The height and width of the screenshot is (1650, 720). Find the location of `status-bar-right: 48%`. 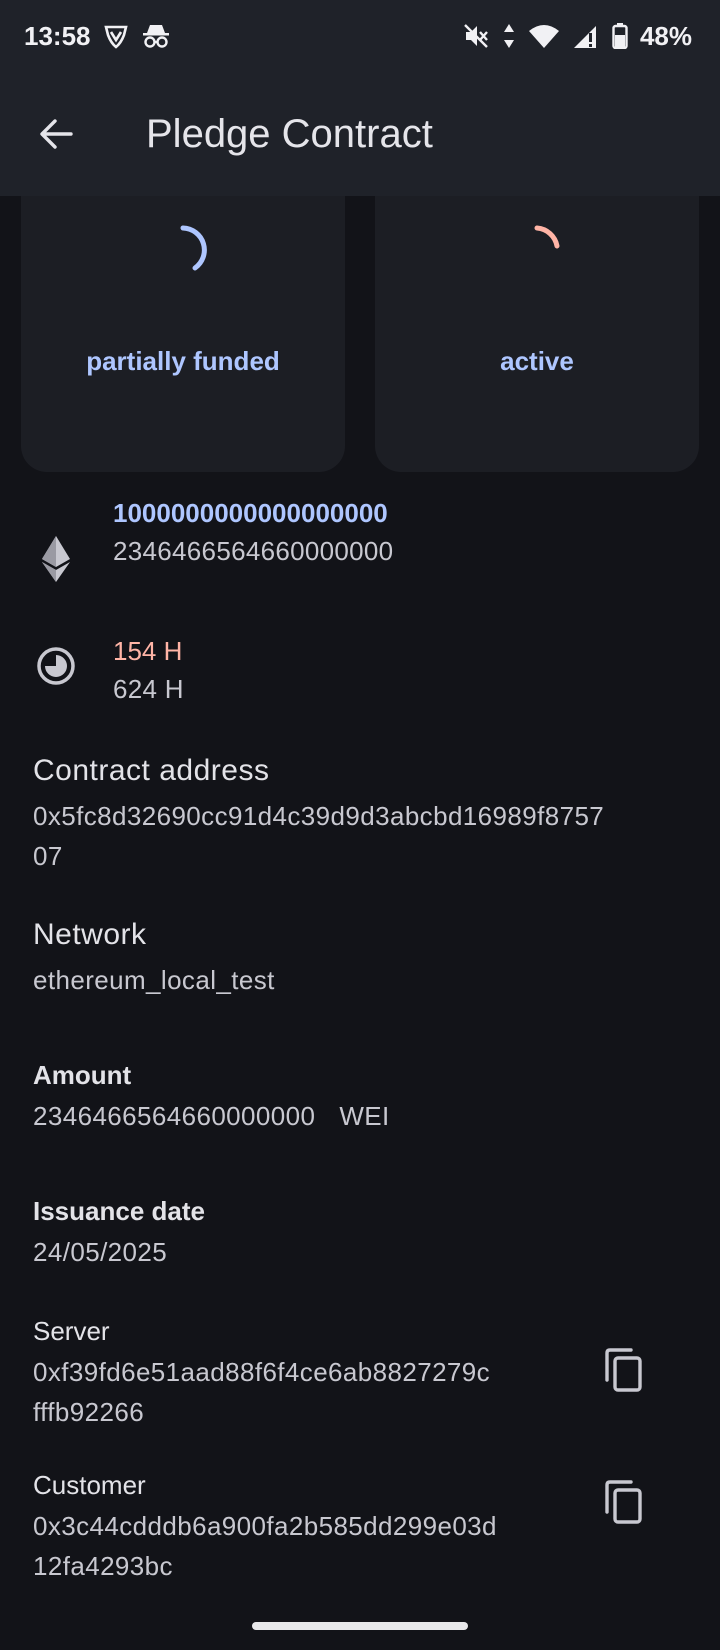

status-bar-right: 48% is located at coordinates (577, 36).